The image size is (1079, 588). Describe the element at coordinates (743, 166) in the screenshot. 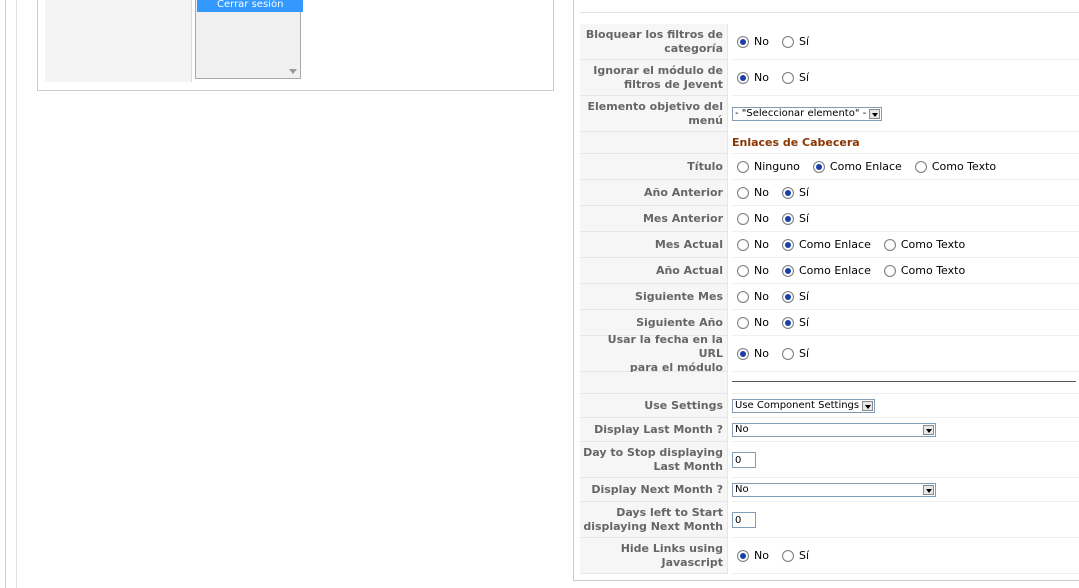

I see `radio-title-none` at that location.